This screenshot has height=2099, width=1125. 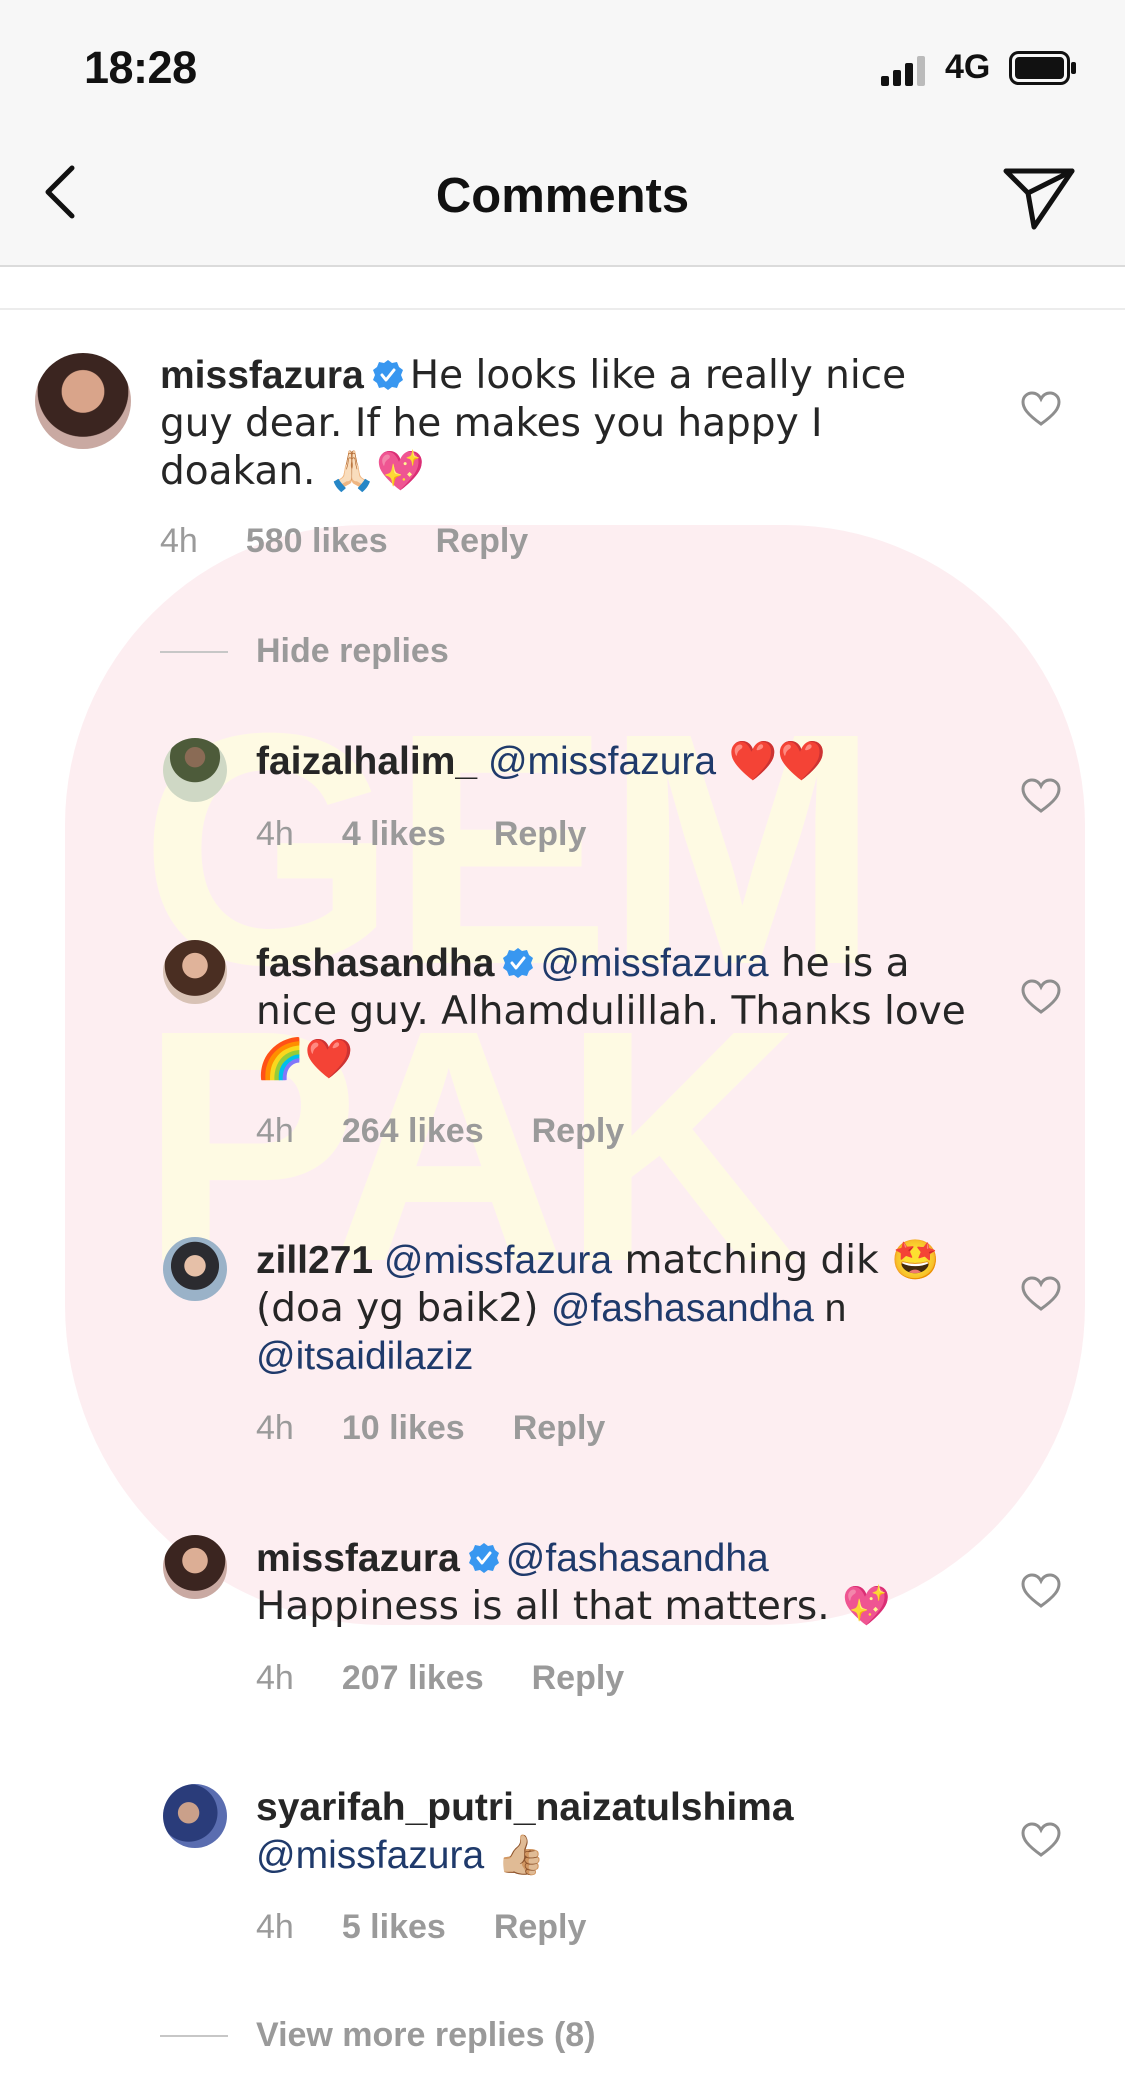 I want to click on battery-icon, so click(x=1042, y=68).